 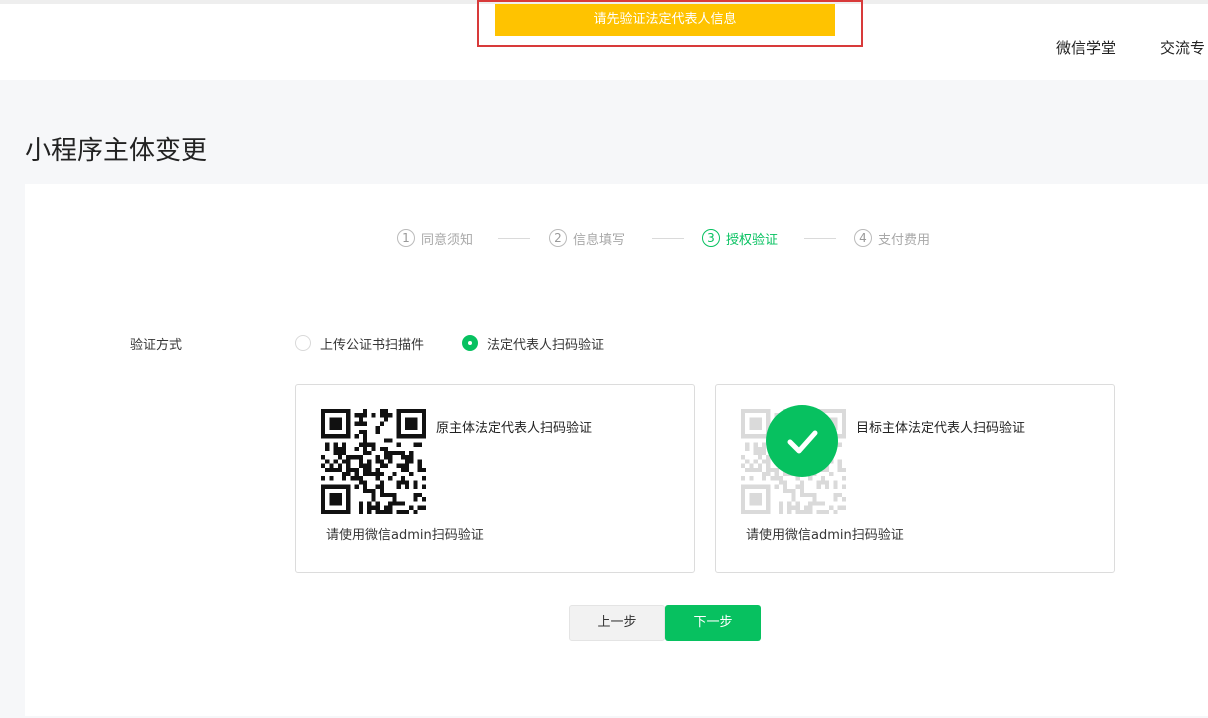 I want to click on radio-circle-icon, so click(x=303, y=343).